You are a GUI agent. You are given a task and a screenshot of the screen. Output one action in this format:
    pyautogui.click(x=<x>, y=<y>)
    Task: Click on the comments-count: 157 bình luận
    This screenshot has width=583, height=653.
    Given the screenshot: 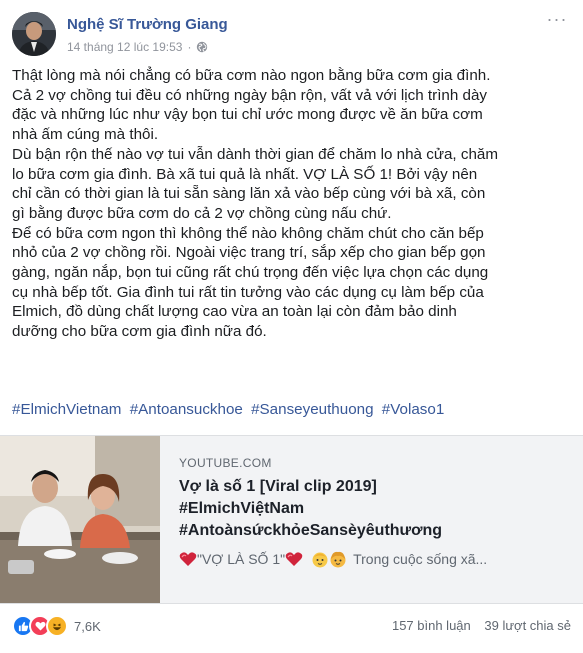 What is the action you would take?
    pyautogui.click(x=431, y=625)
    